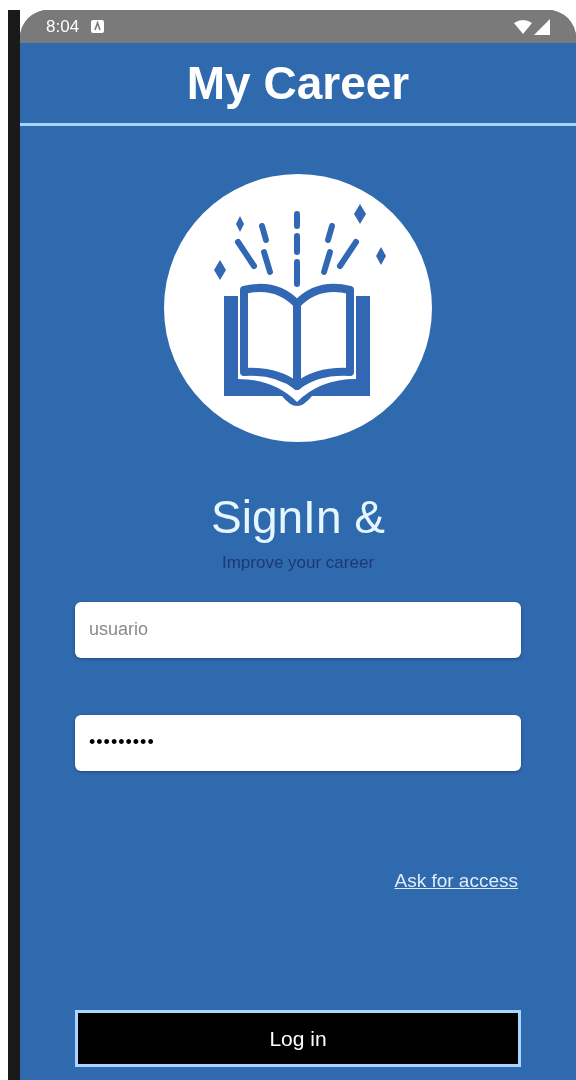  Describe the element at coordinates (456, 880) in the screenshot. I see `ask-for-access-link: Ask for access` at that location.